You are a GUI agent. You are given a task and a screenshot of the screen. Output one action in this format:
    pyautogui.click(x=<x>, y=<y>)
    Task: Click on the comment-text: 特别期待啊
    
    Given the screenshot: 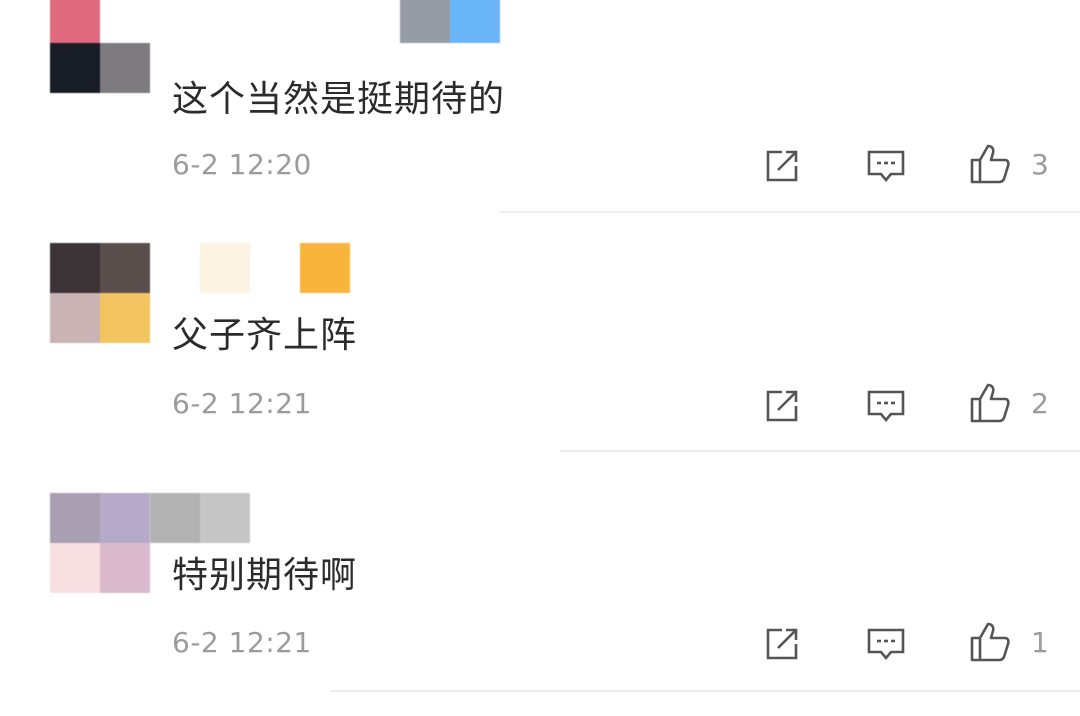 What is the action you would take?
    pyautogui.click(x=265, y=575)
    